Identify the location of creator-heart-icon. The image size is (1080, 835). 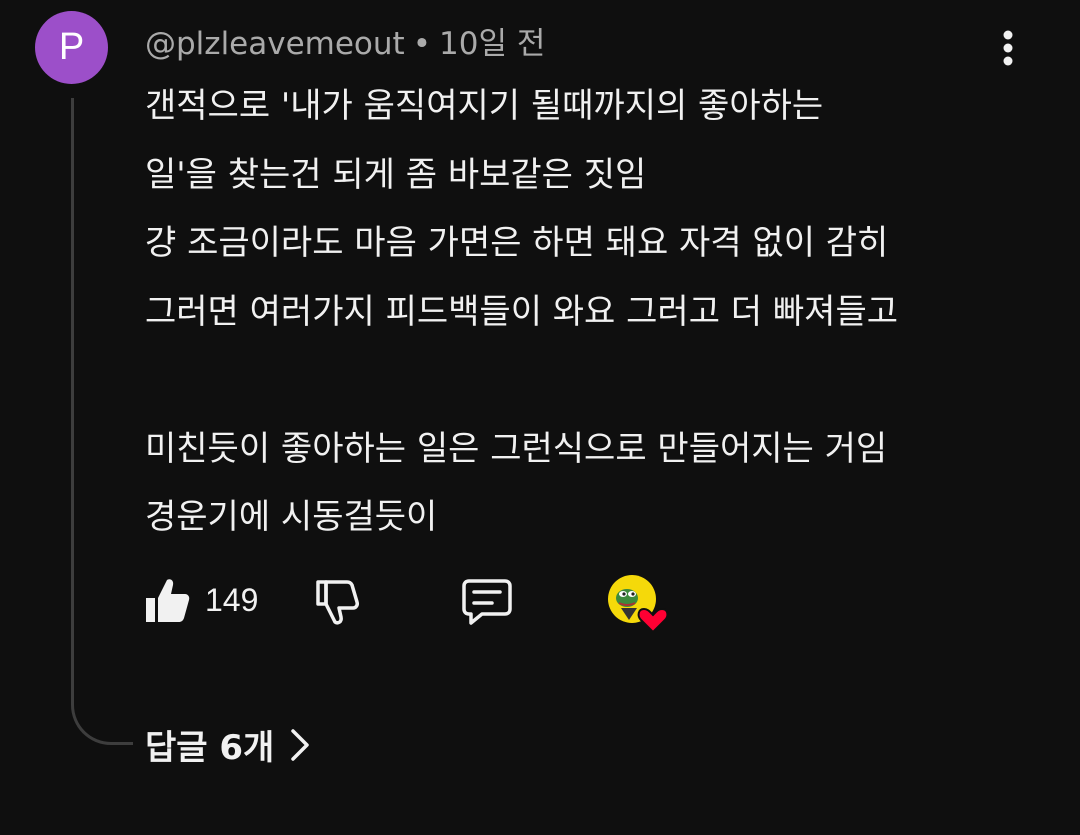
(638, 604).